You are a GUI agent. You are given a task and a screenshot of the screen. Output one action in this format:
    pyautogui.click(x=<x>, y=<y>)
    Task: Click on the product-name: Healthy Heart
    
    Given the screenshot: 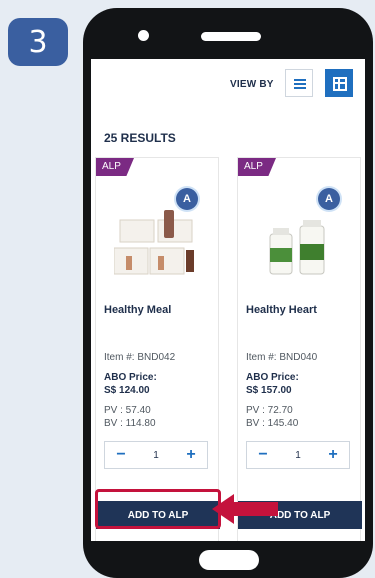 What is the action you would take?
    pyautogui.click(x=281, y=310)
    